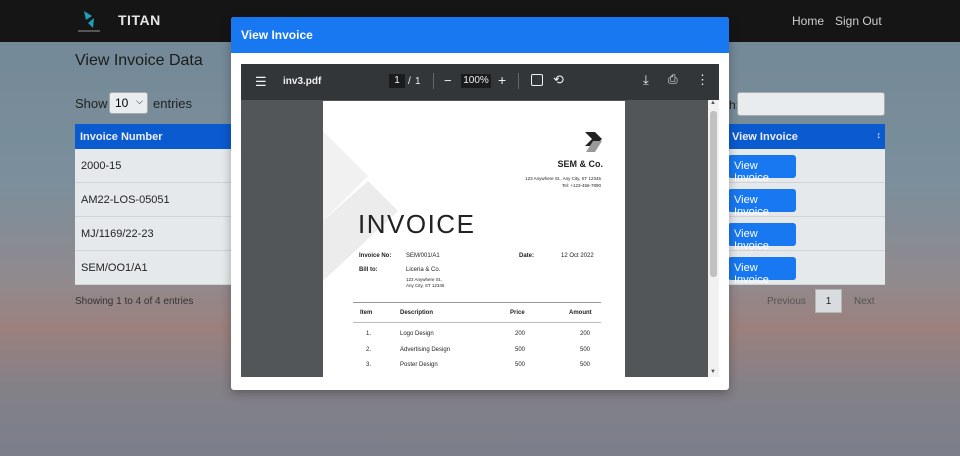 The width and height of the screenshot is (960, 456). What do you see at coordinates (160, 166) in the screenshot?
I see `table-row-invoice: 2000-15` at bounding box center [160, 166].